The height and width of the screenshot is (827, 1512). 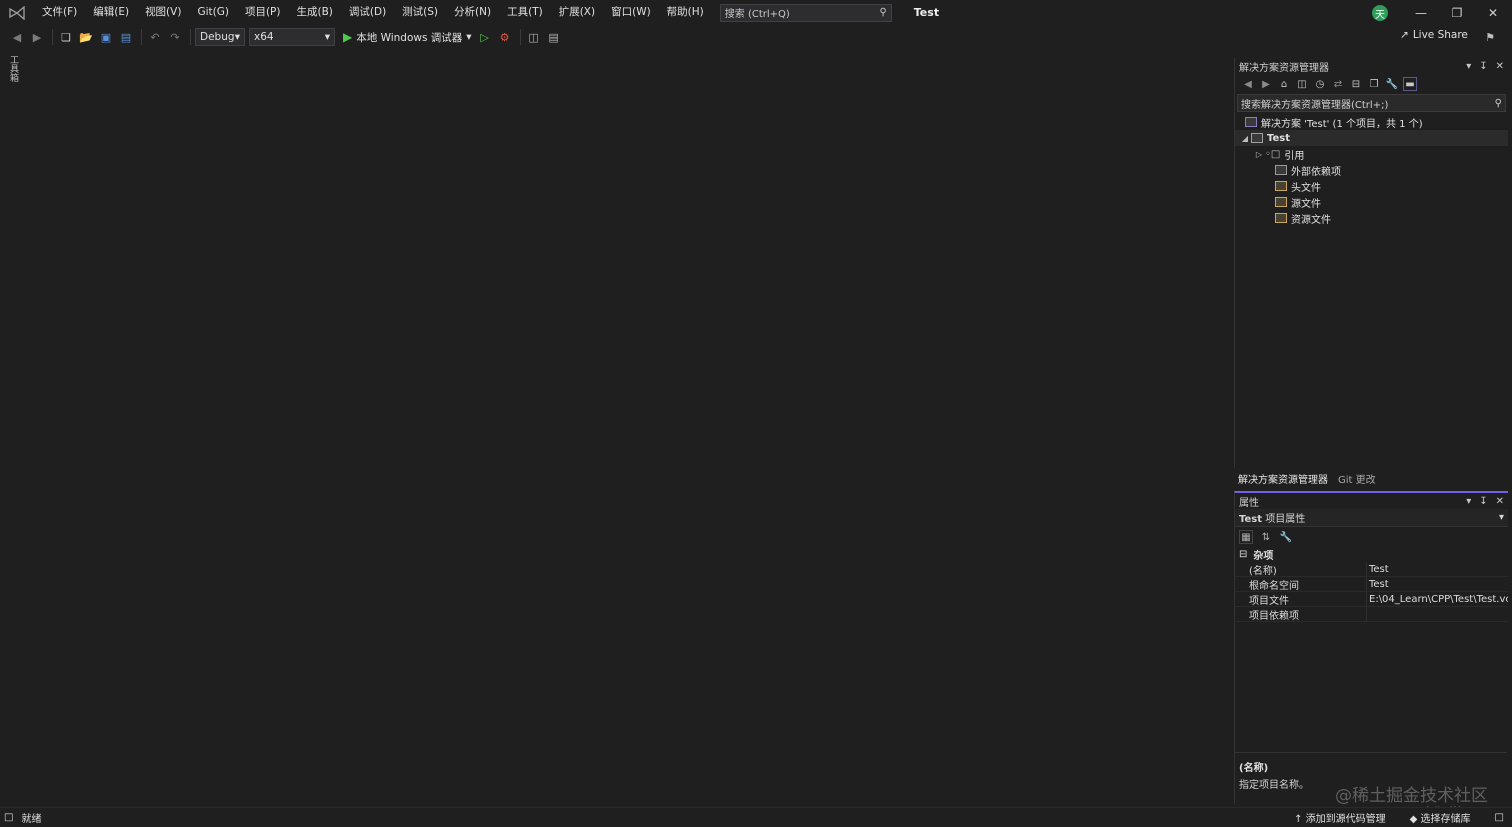 What do you see at coordinates (1316, 172) in the screenshot?
I see `tree-item-label: 外部依赖项` at bounding box center [1316, 172].